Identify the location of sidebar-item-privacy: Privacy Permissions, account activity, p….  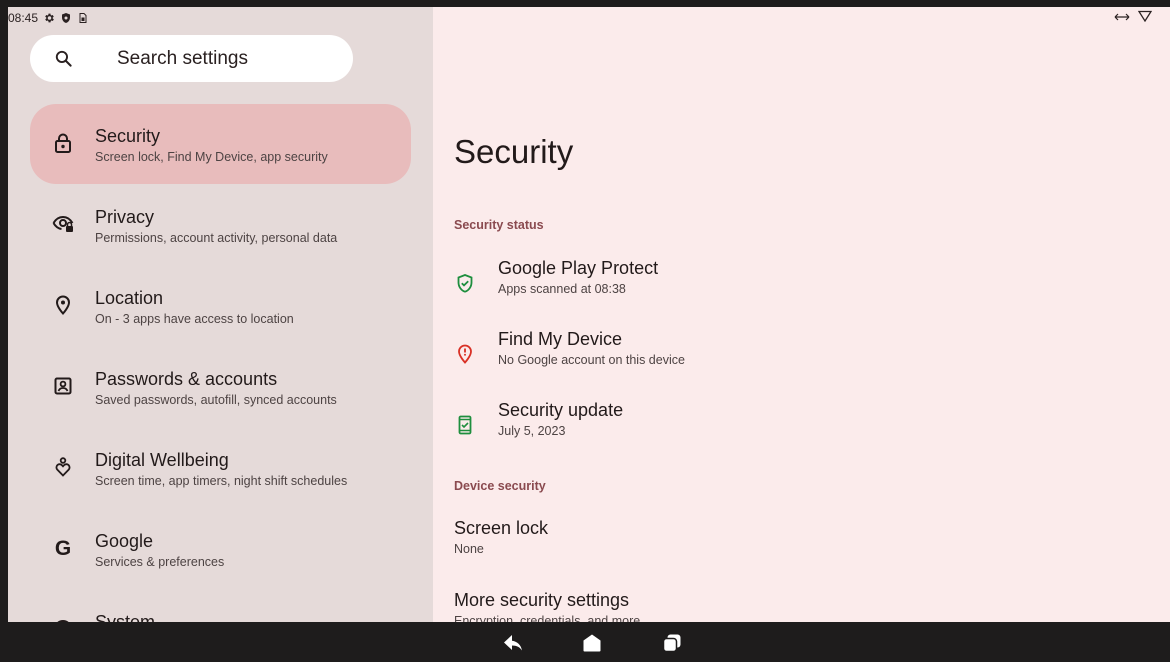
(220, 225).